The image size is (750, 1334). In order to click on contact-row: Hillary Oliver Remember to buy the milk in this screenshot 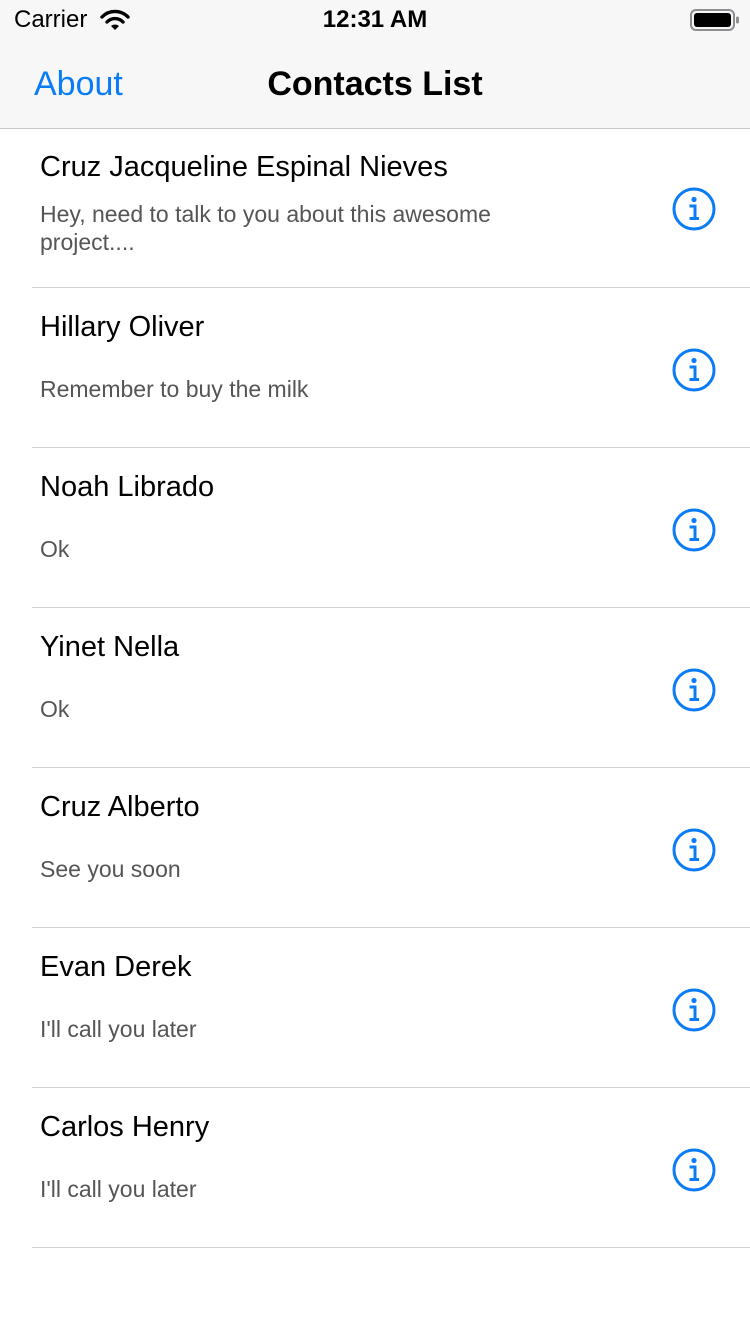, I will do `click(391, 368)`.